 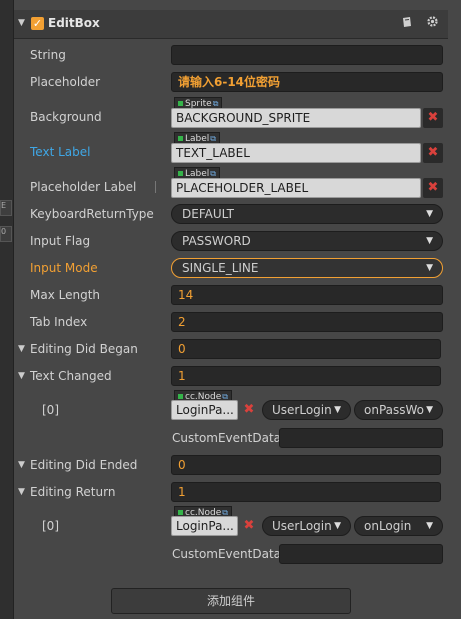 What do you see at coordinates (92, 214) in the screenshot?
I see `keyboard-return-type-label: KeyboardReturnType` at bounding box center [92, 214].